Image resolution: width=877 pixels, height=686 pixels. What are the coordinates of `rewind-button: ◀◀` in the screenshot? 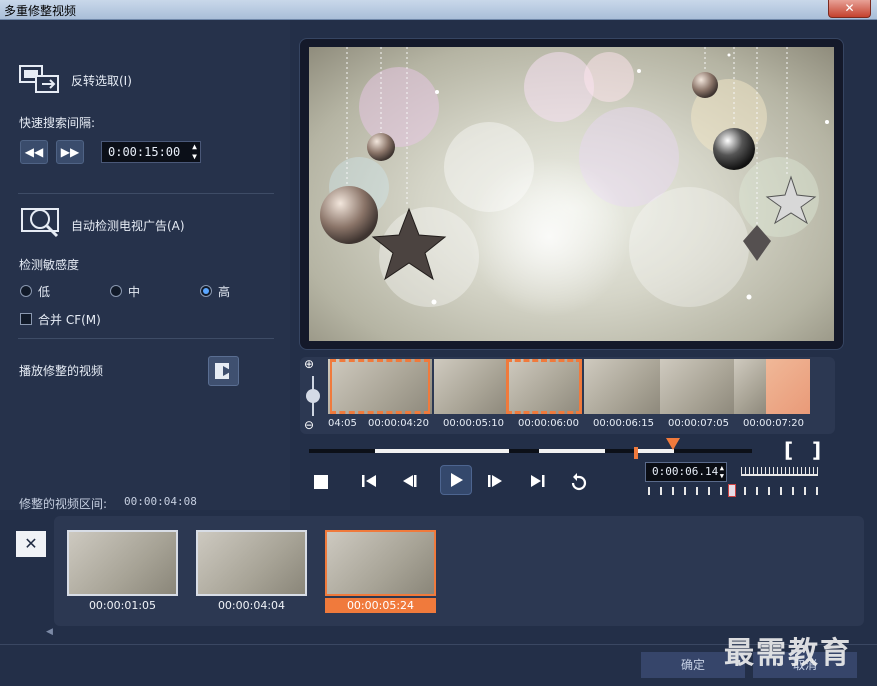 It's located at (34, 152).